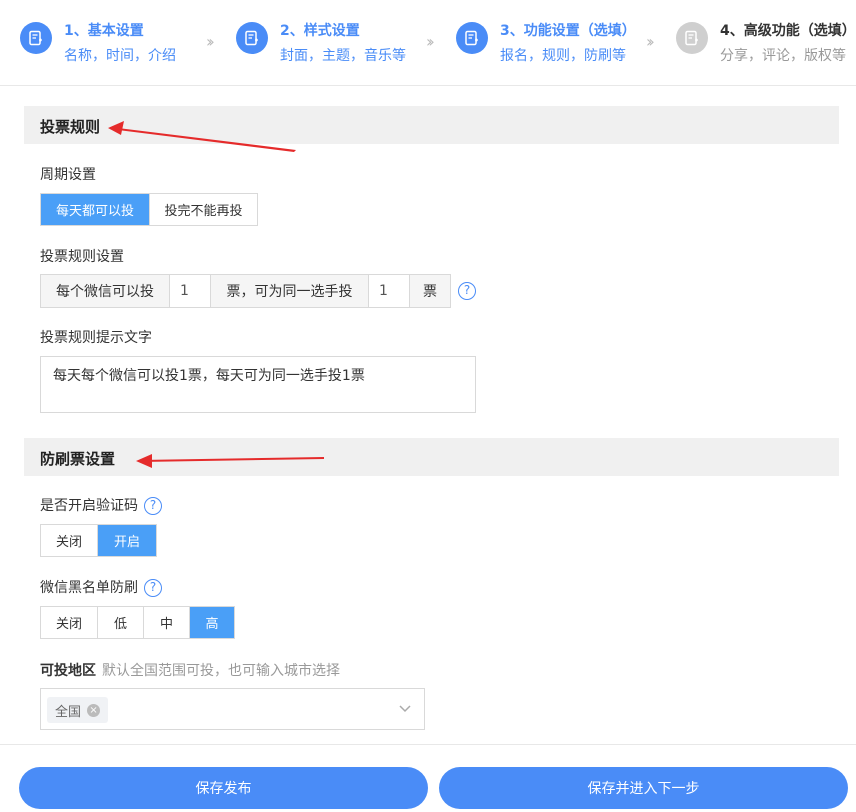 The image size is (856, 812). I want to click on footer-bar: 保存发布 保存并进入下一步, so click(428, 778).